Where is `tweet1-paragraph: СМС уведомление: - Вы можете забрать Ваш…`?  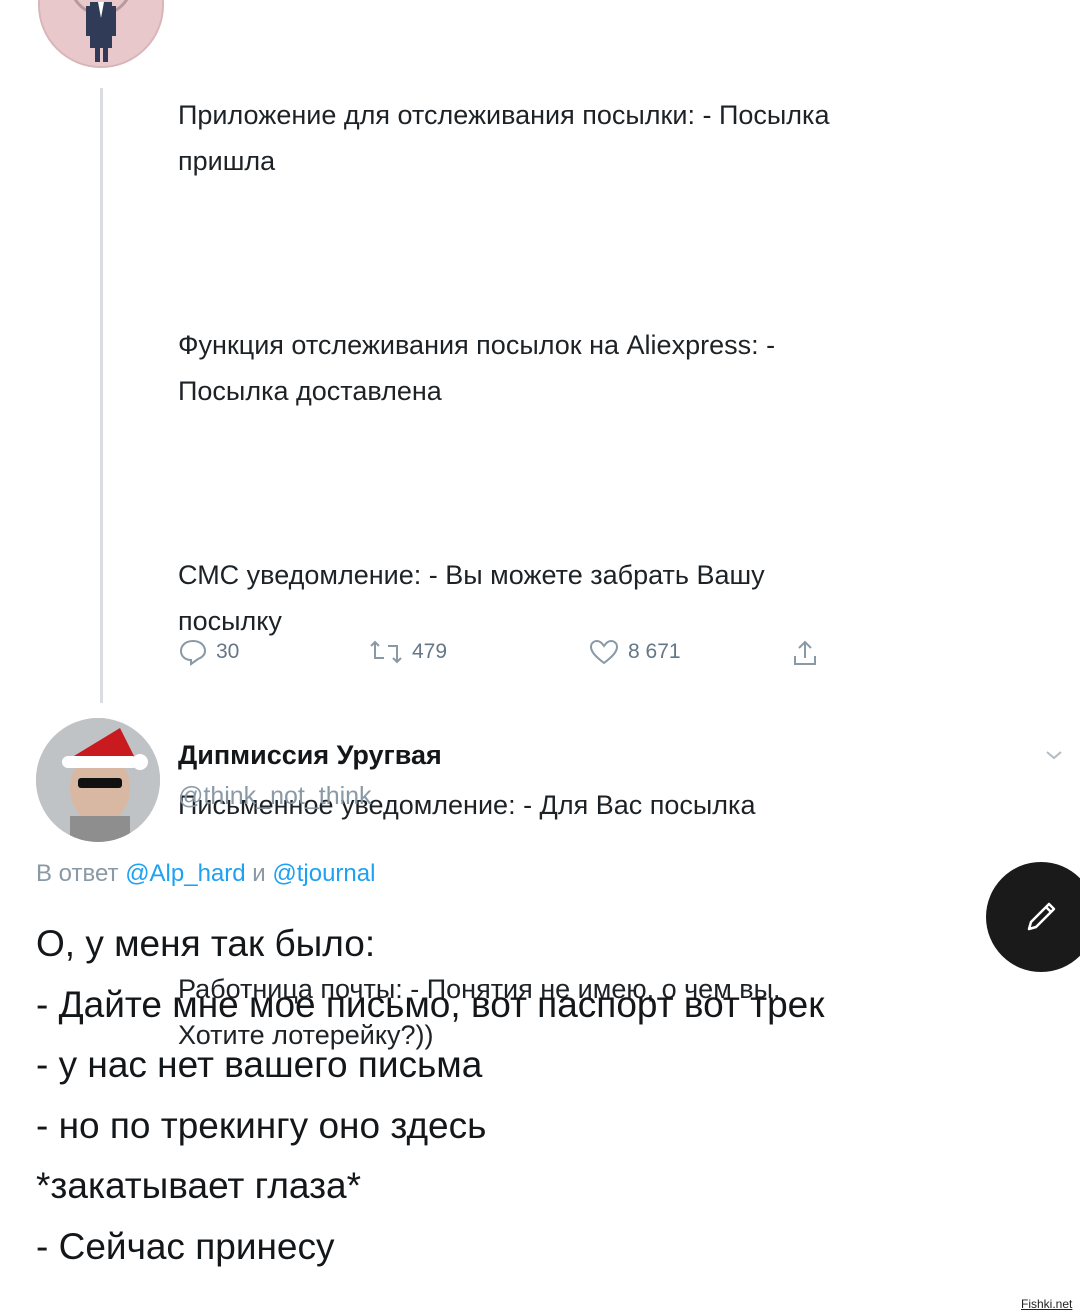
tweet1-paragraph: СМС уведомление: - Вы можете забрать Ваш… is located at coordinates (471, 598).